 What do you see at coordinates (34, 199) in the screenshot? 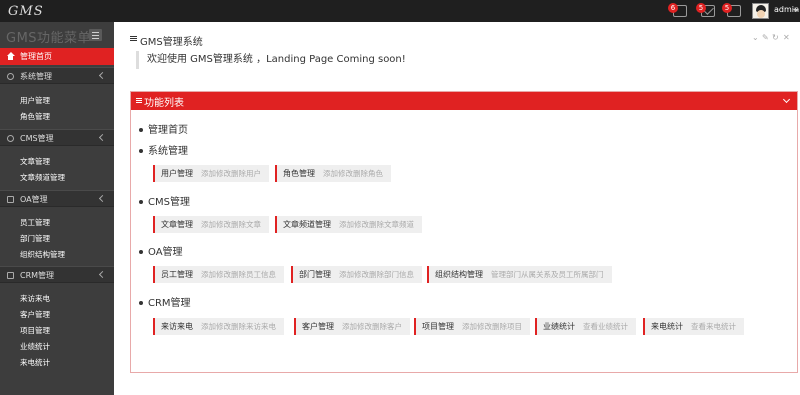
I see `sidebar-group-label: OA管理` at bounding box center [34, 199].